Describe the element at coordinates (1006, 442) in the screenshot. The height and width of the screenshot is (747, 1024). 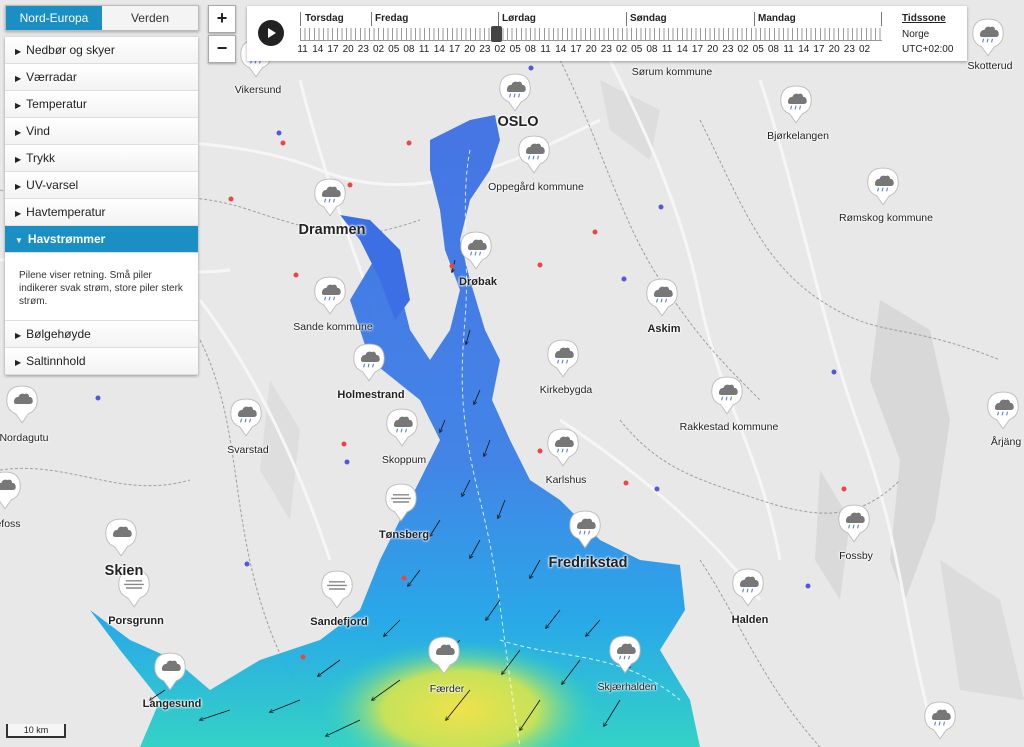
I see `place-label: Årjäng` at that location.